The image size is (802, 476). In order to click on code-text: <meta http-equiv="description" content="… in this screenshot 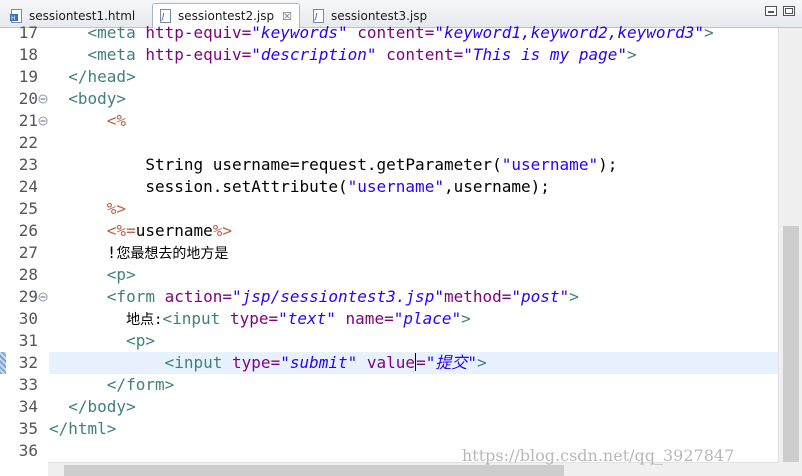, I will do `click(343, 55)`.